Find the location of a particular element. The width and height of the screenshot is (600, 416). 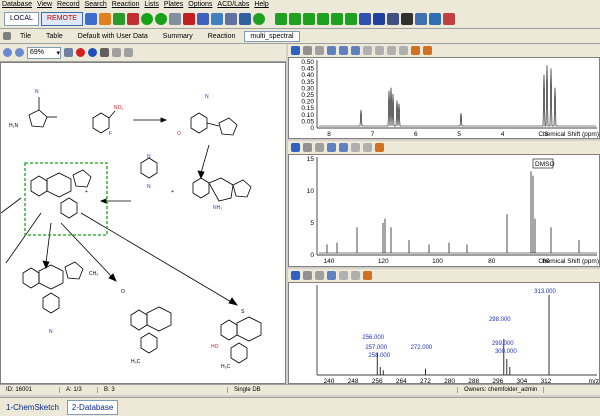

database-icon is located at coordinates (90, 18).